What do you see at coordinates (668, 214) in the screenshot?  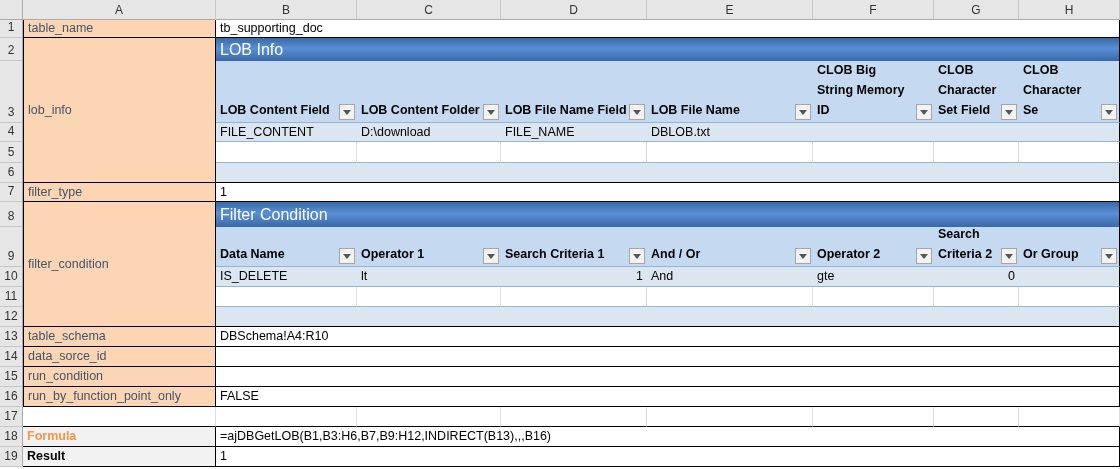 I see `table-title: Filter Condition` at bounding box center [668, 214].